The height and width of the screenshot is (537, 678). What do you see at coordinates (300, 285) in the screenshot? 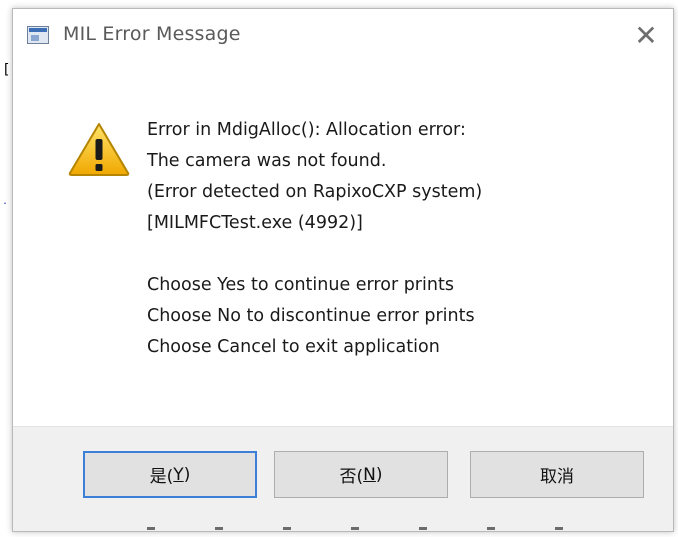
I see `message-line: Choose Yes to continue error prints` at bounding box center [300, 285].